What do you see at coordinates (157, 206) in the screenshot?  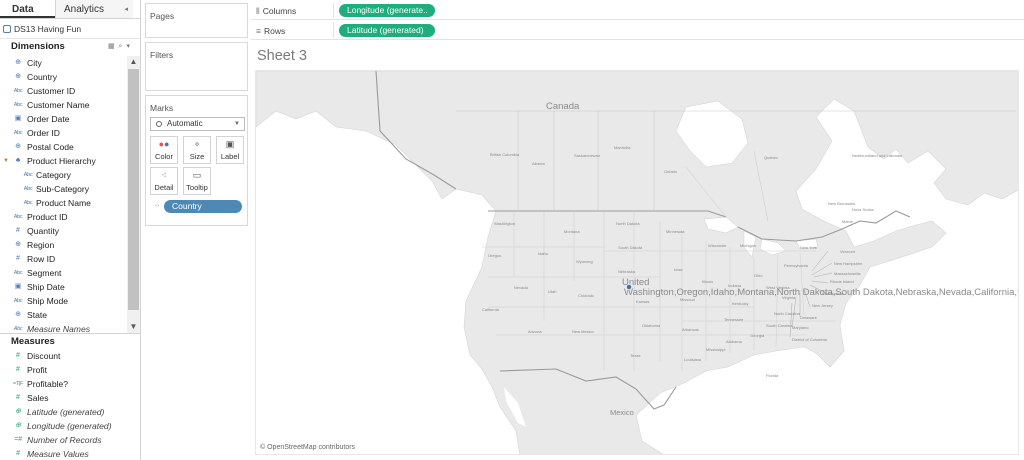 I see `detail-encoding-icon: ⁘` at bounding box center [157, 206].